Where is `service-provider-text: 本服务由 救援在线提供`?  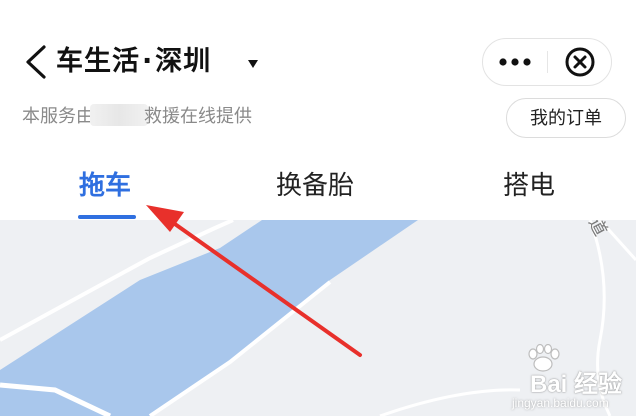
service-provider-text: 本服务由 救援在线提供 is located at coordinates (137, 117).